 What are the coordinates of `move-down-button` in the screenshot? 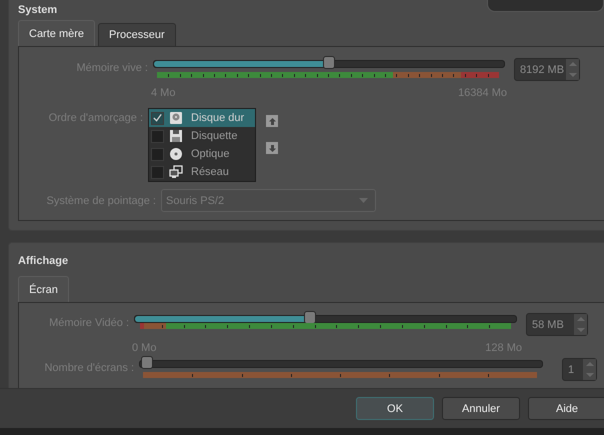 It's located at (272, 148).